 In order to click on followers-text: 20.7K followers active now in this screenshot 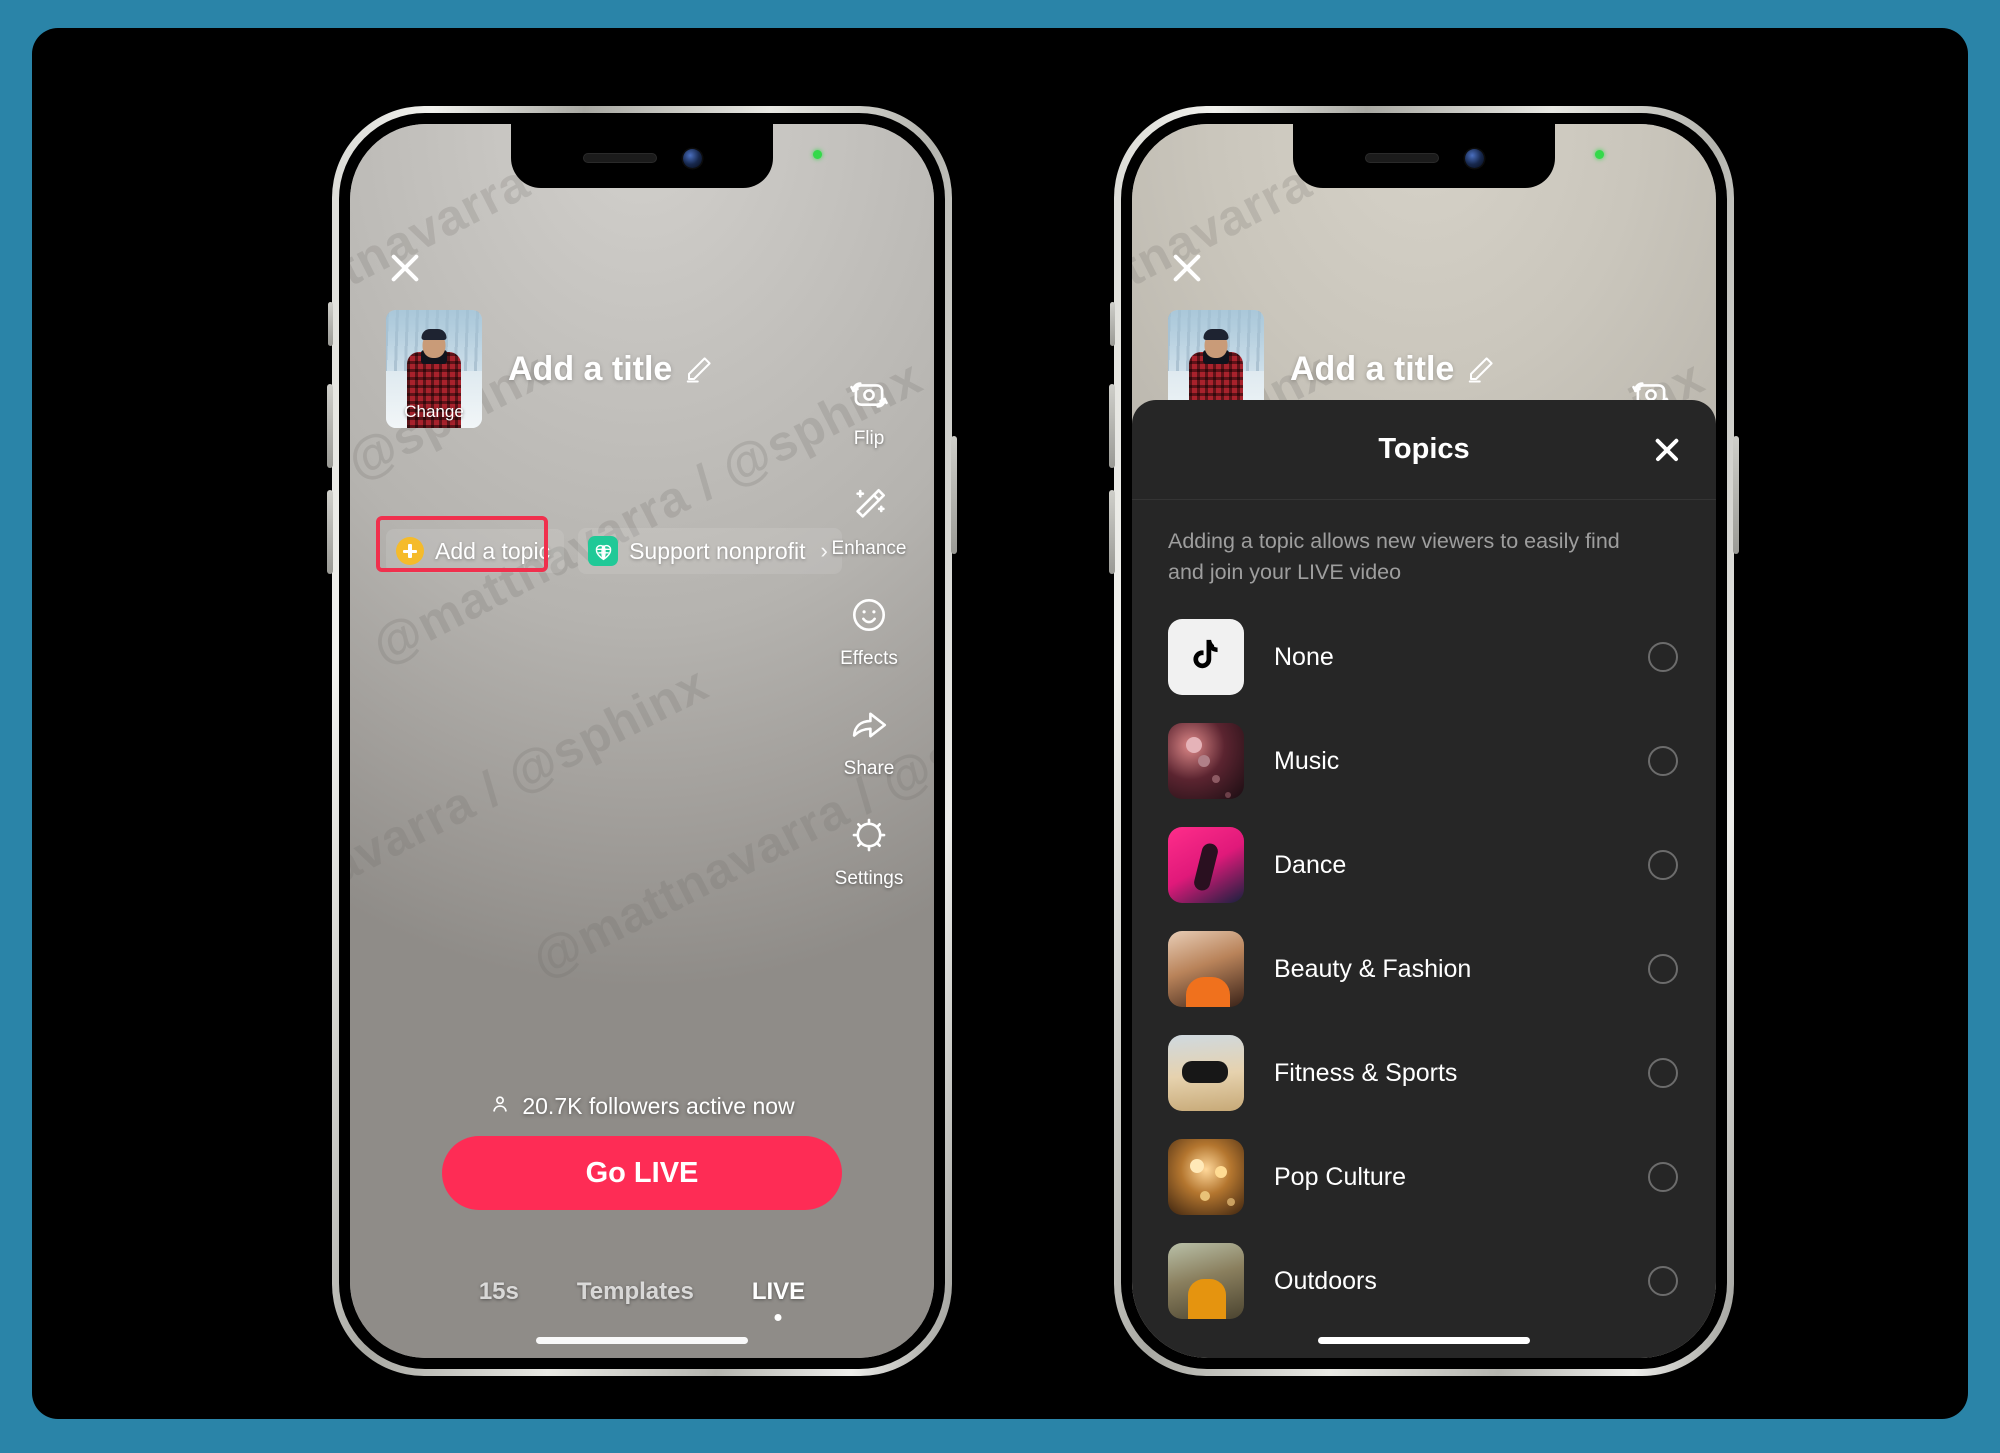, I will do `click(658, 1106)`.